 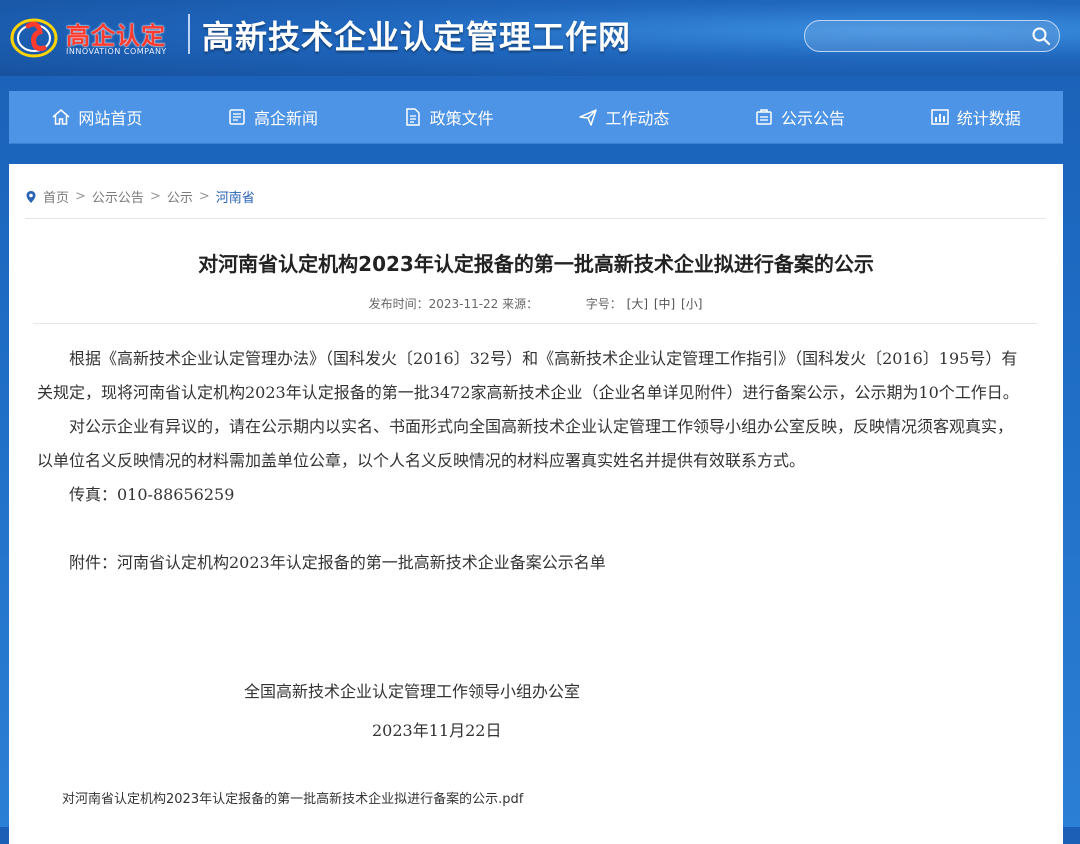 What do you see at coordinates (417, 37) in the screenshot?
I see `site-title: 高新技术企业认定管理工作网` at bounding box center [417, 37].